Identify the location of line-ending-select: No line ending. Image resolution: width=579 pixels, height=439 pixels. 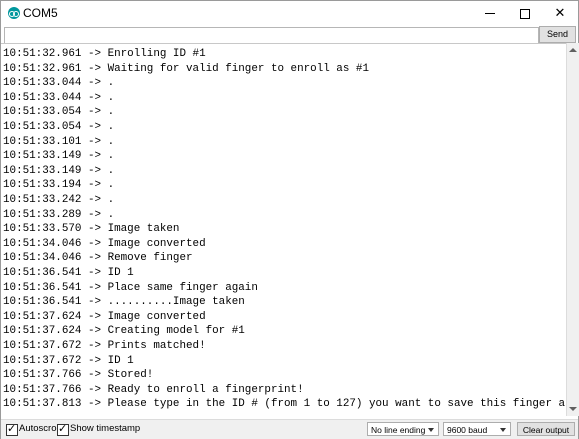
(403, 429).